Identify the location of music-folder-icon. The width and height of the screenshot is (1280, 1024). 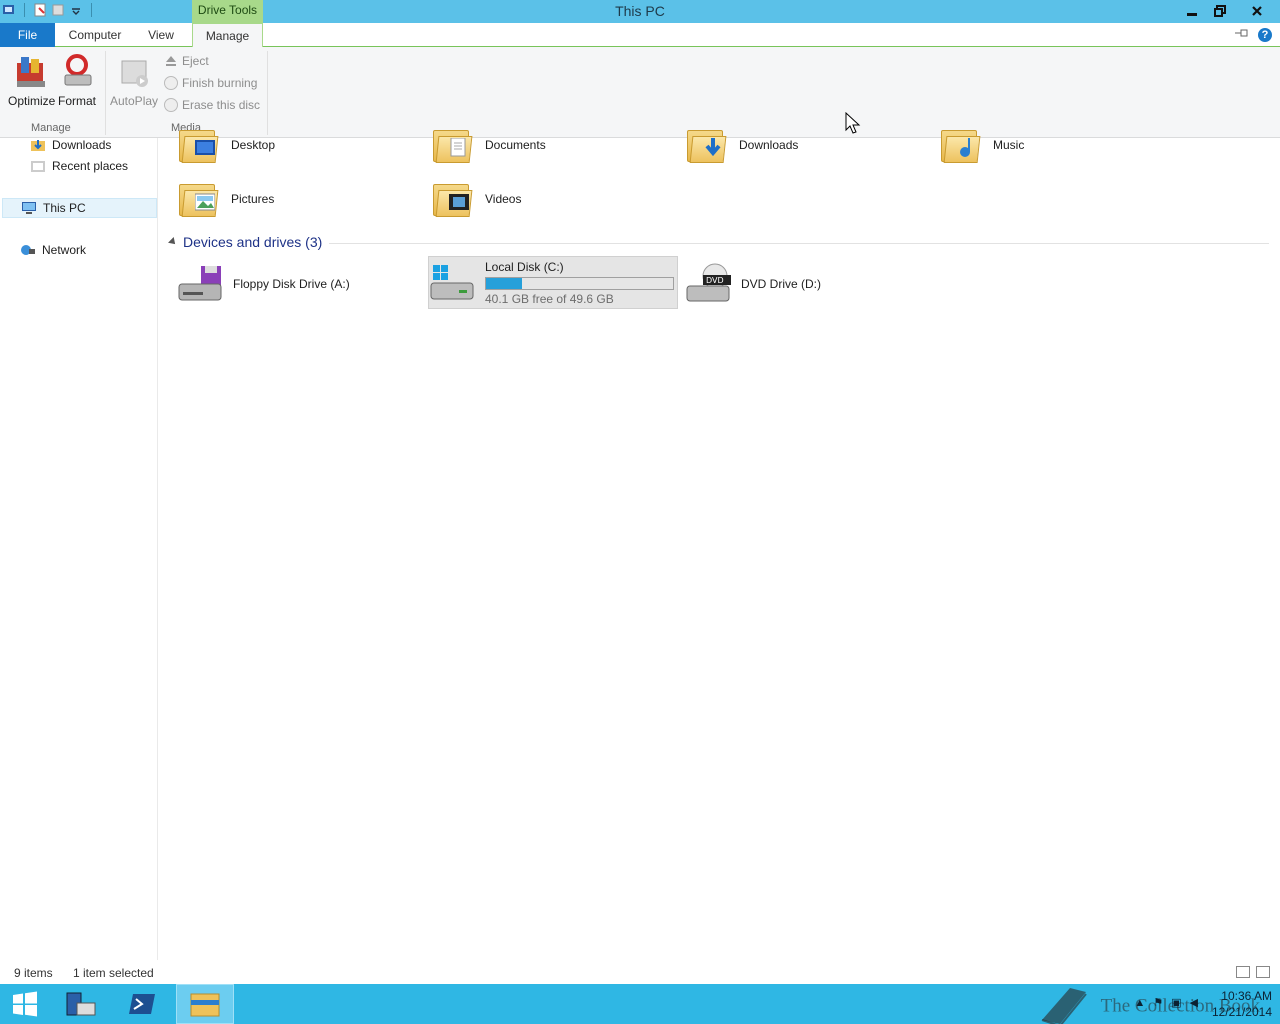
(961, 145).